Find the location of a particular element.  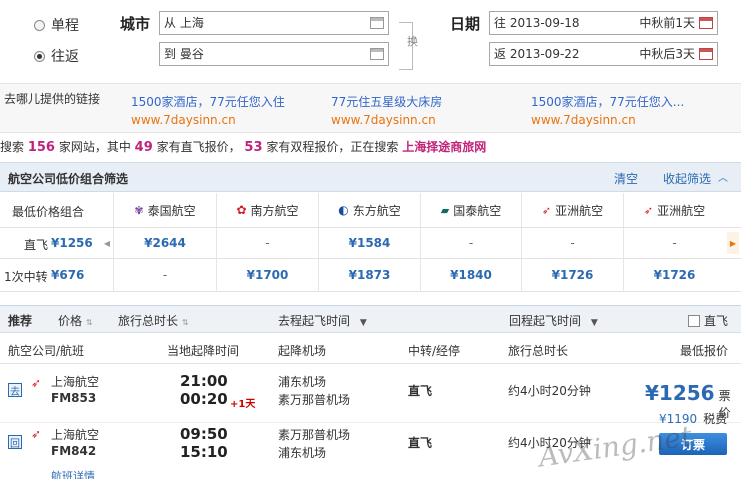

airline-tab-airasia: ➶ 亚洲航空 is located at coordinates (572, 210).